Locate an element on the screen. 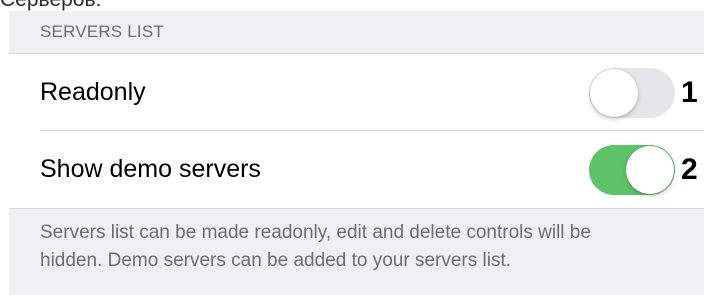 This screenshot has height=295, width=704. callout-number-1: 1 is located at coordinates (689, 92).